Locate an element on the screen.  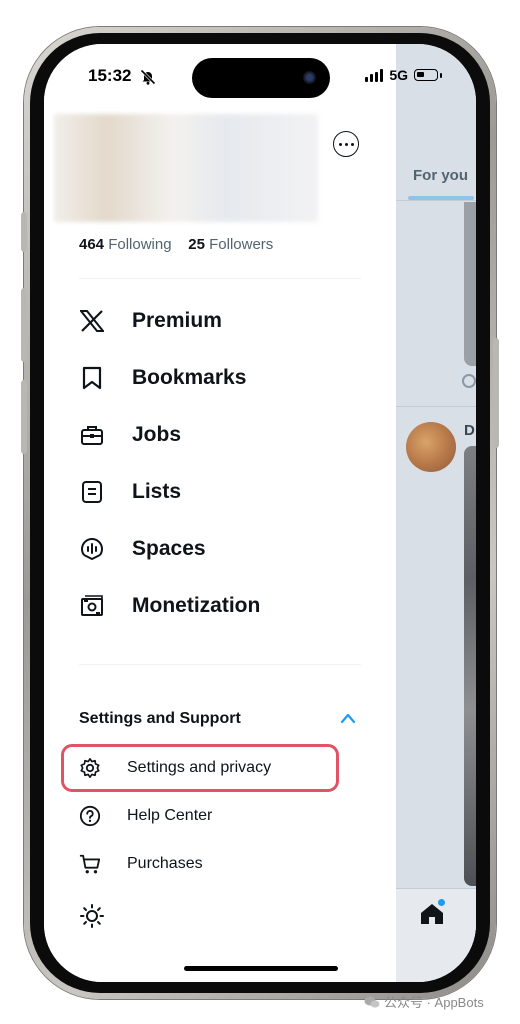
dynamic-island is located at coordinates (261, 78).